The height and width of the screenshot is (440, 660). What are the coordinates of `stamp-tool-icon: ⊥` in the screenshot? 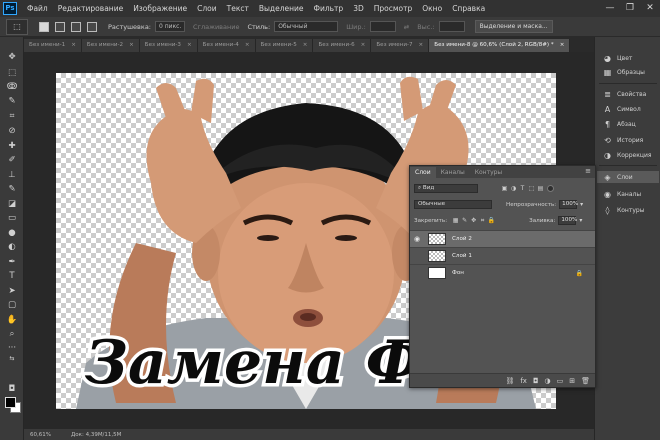 It's located at (12, 175).